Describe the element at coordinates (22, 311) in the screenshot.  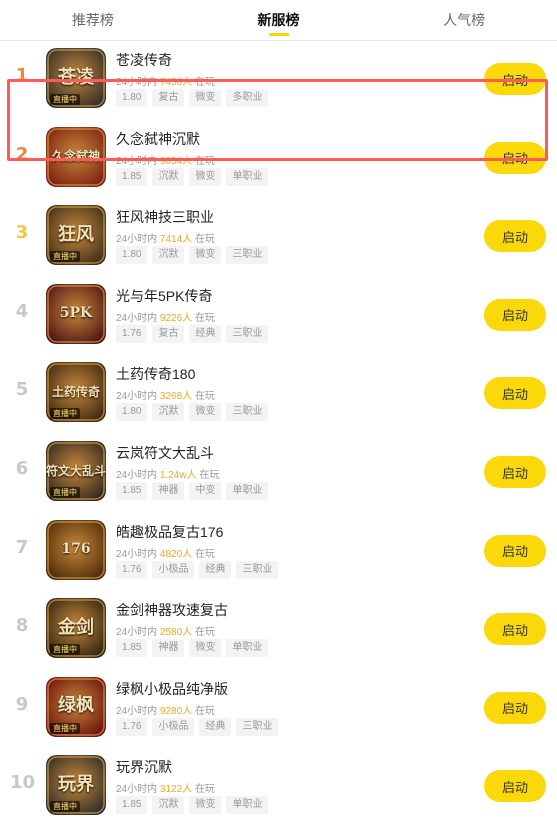
I see `rank-number: 4` at that location.